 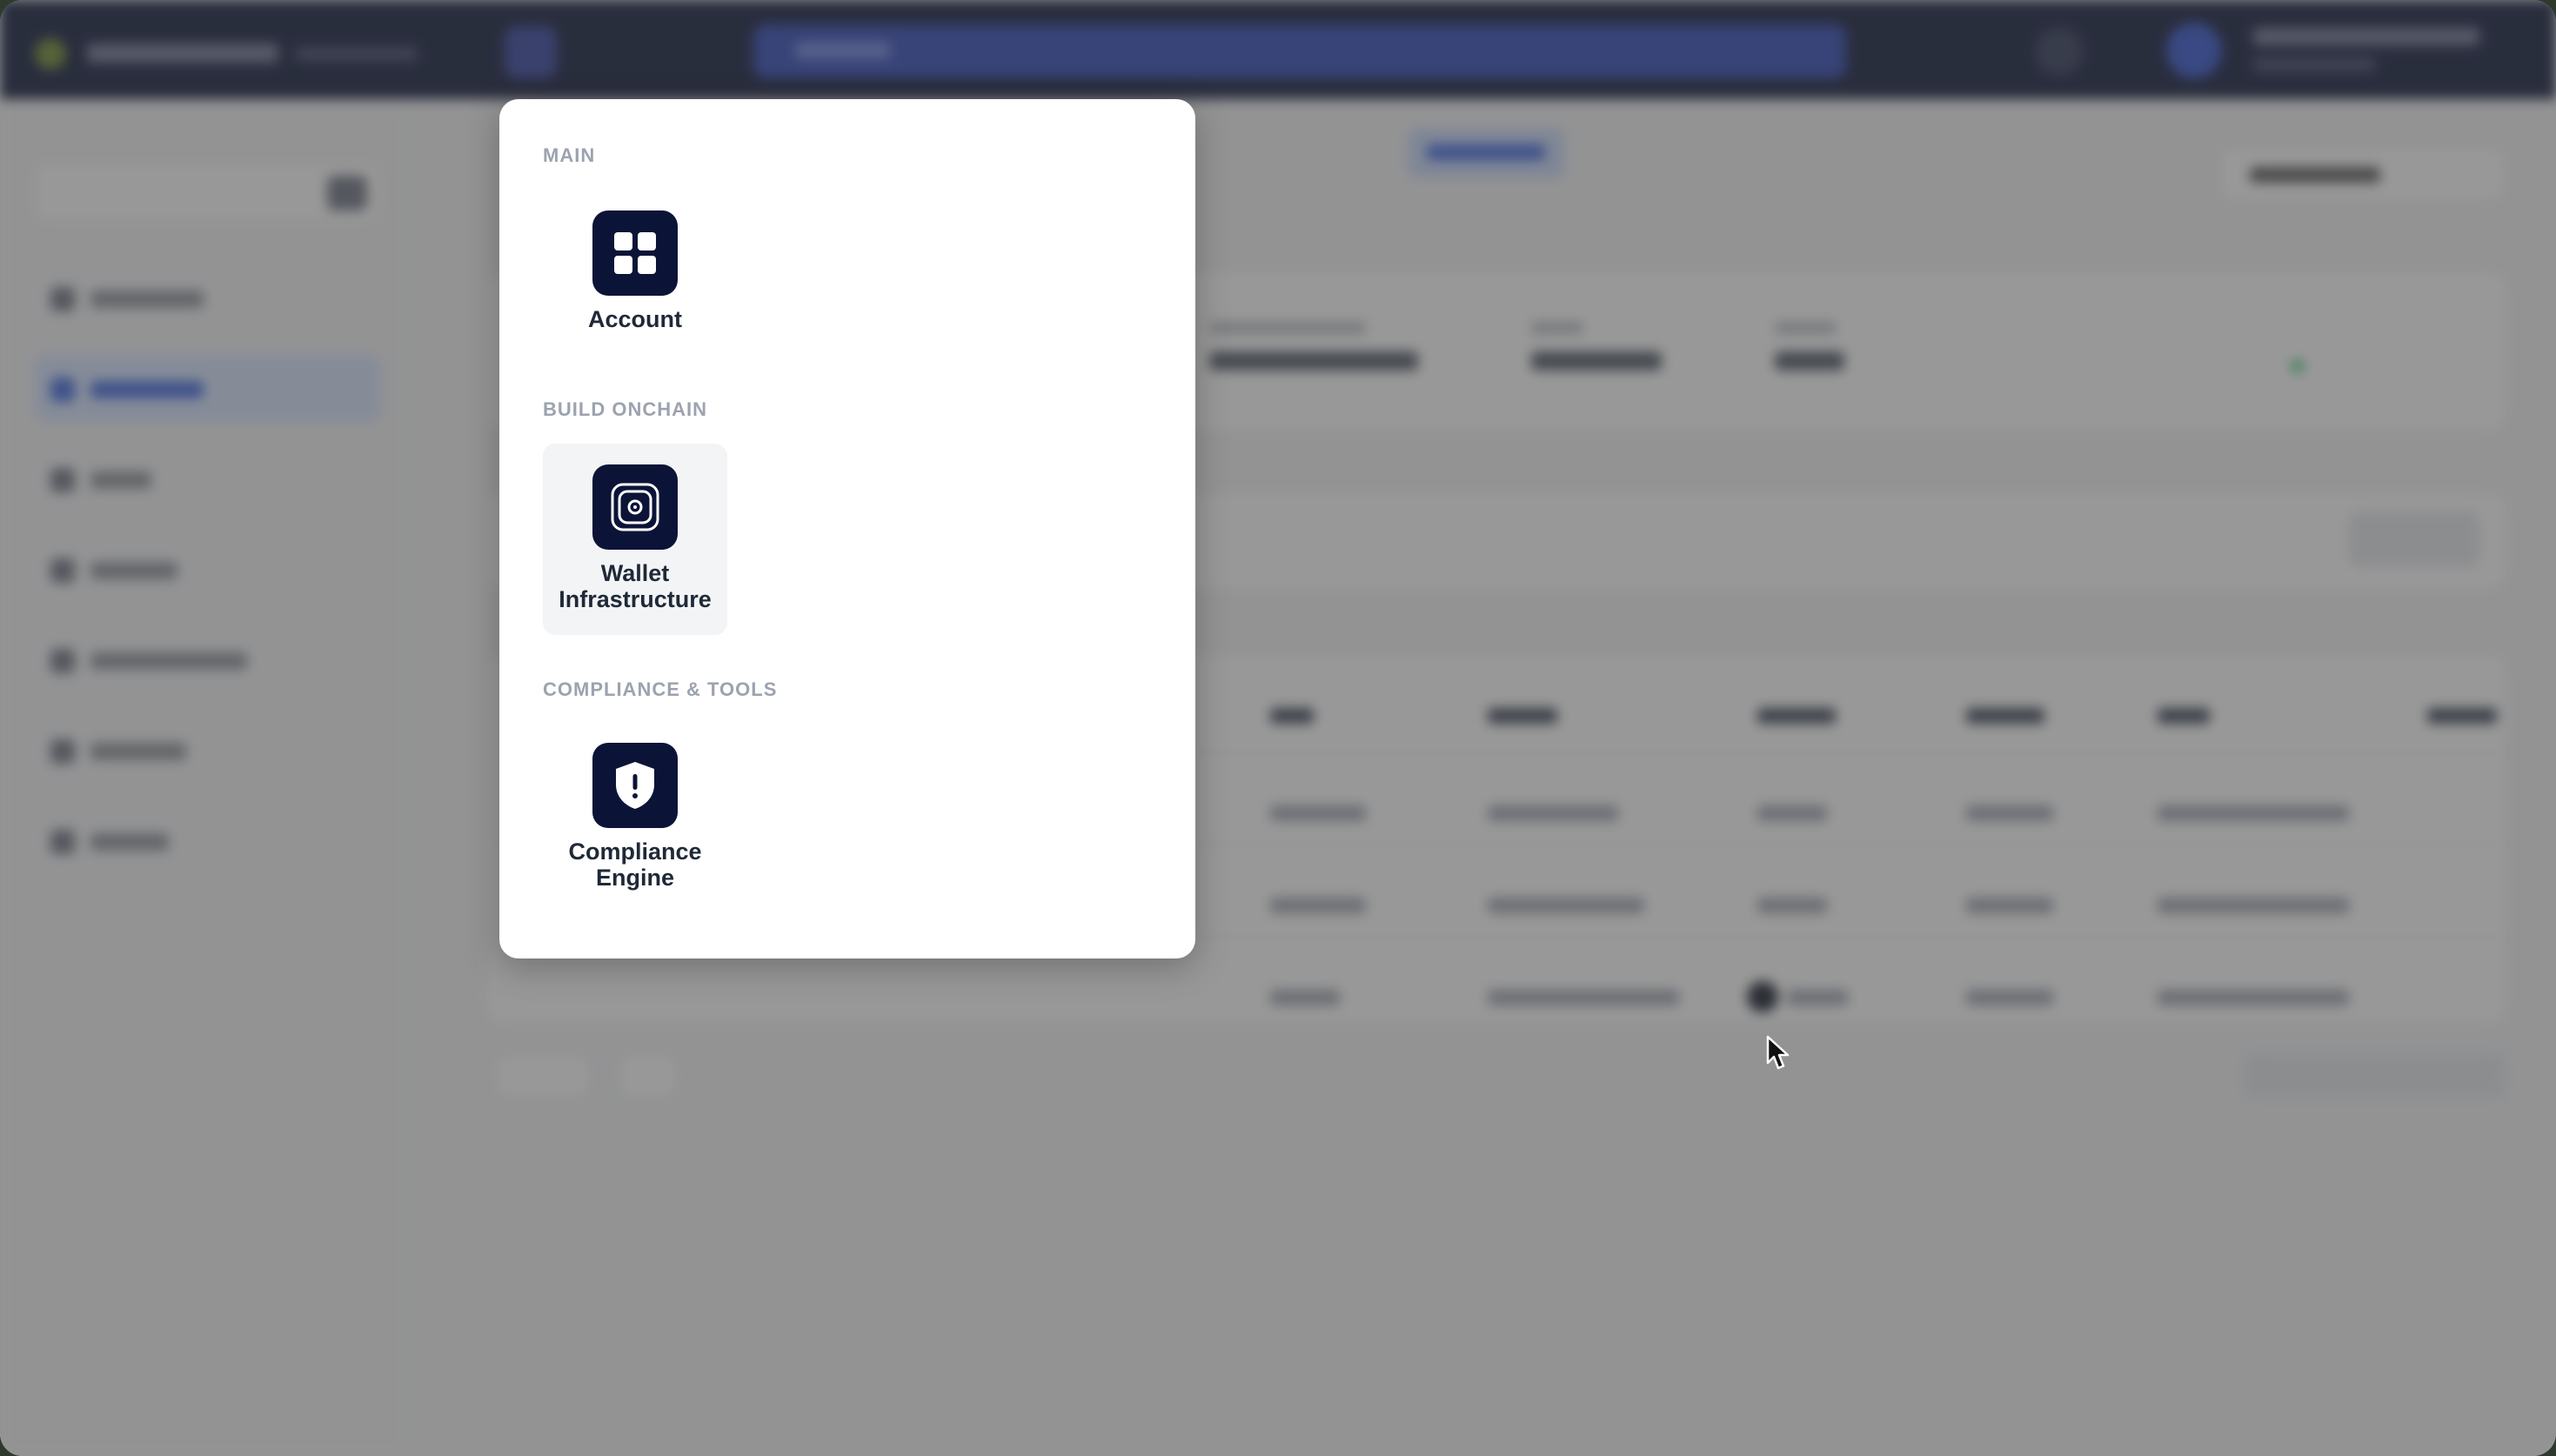 I want to click on section-title-compliance-tools: COMPLIANCE & TOOLS, so click(x=660, y=689).